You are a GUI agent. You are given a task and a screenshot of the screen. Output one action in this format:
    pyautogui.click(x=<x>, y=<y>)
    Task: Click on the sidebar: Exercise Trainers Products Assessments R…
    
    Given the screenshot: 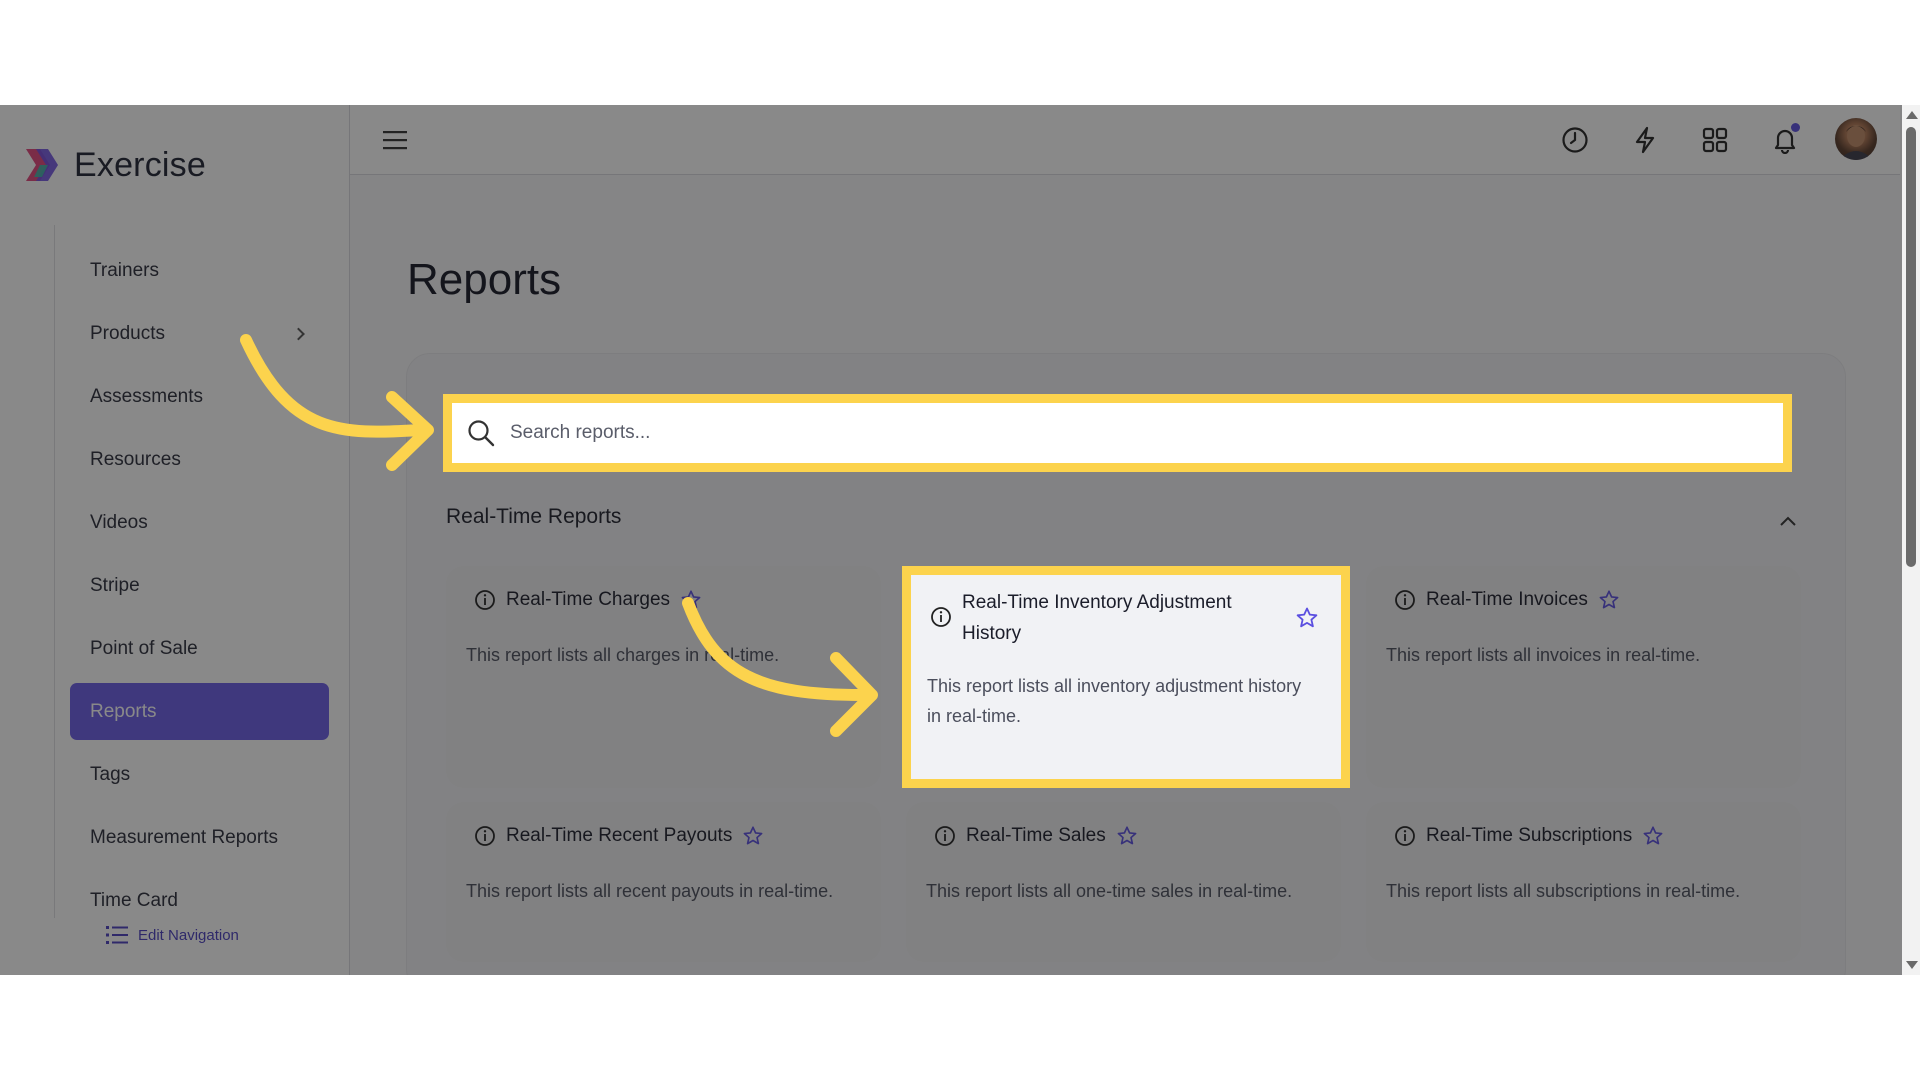 What is the action you would take?
    pyautogui.click(x=175, y=540)
    